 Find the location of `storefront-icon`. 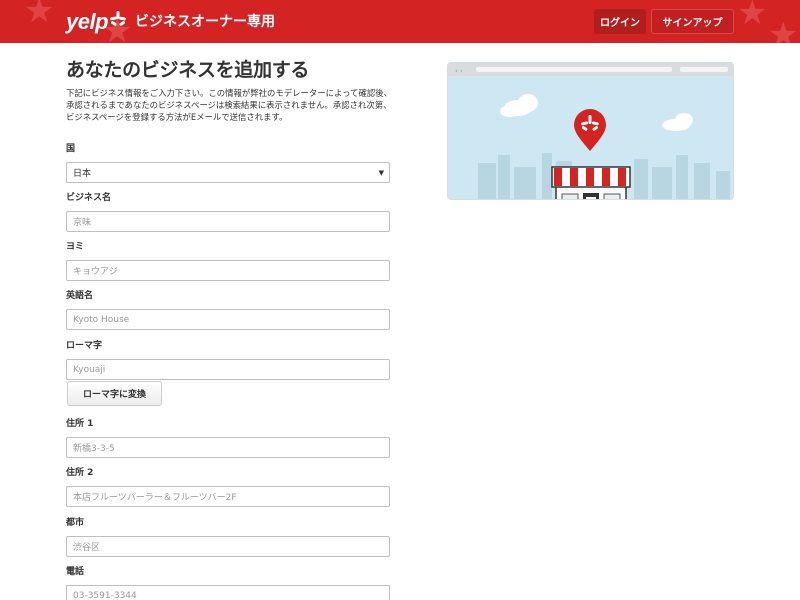

storefront-icon is located at coordinates (591, 182).